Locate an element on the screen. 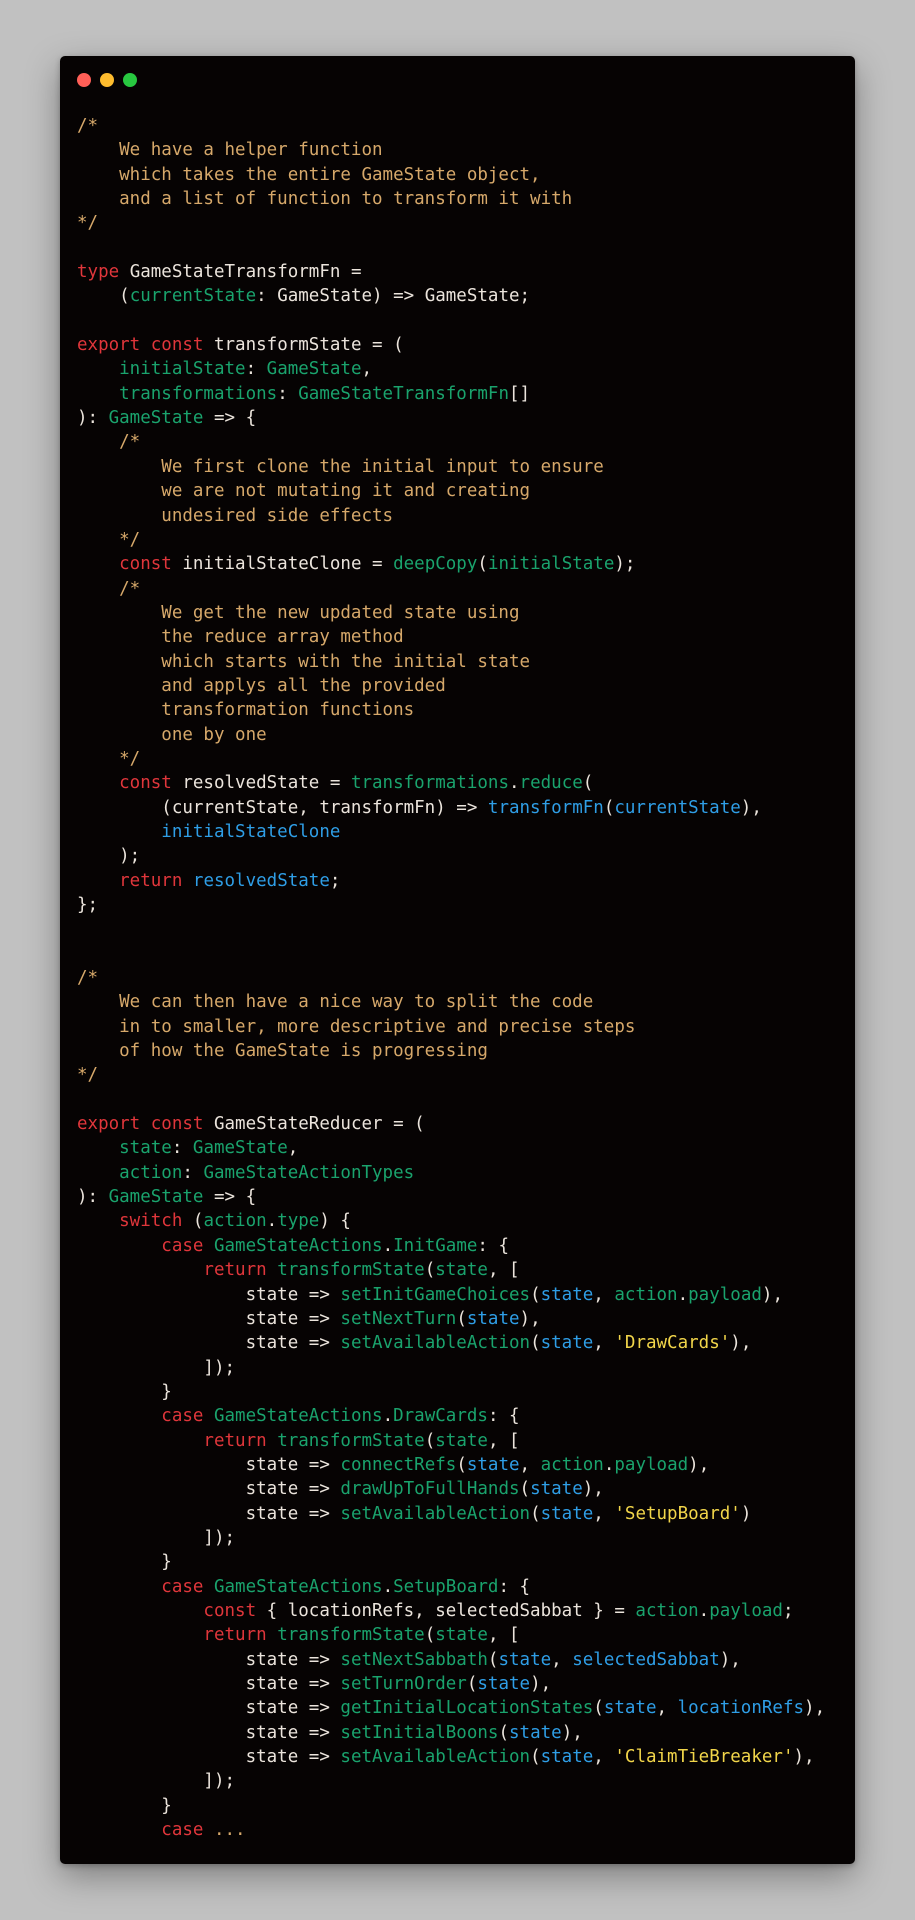  code-token: const is located at coordinates (167, 1610).